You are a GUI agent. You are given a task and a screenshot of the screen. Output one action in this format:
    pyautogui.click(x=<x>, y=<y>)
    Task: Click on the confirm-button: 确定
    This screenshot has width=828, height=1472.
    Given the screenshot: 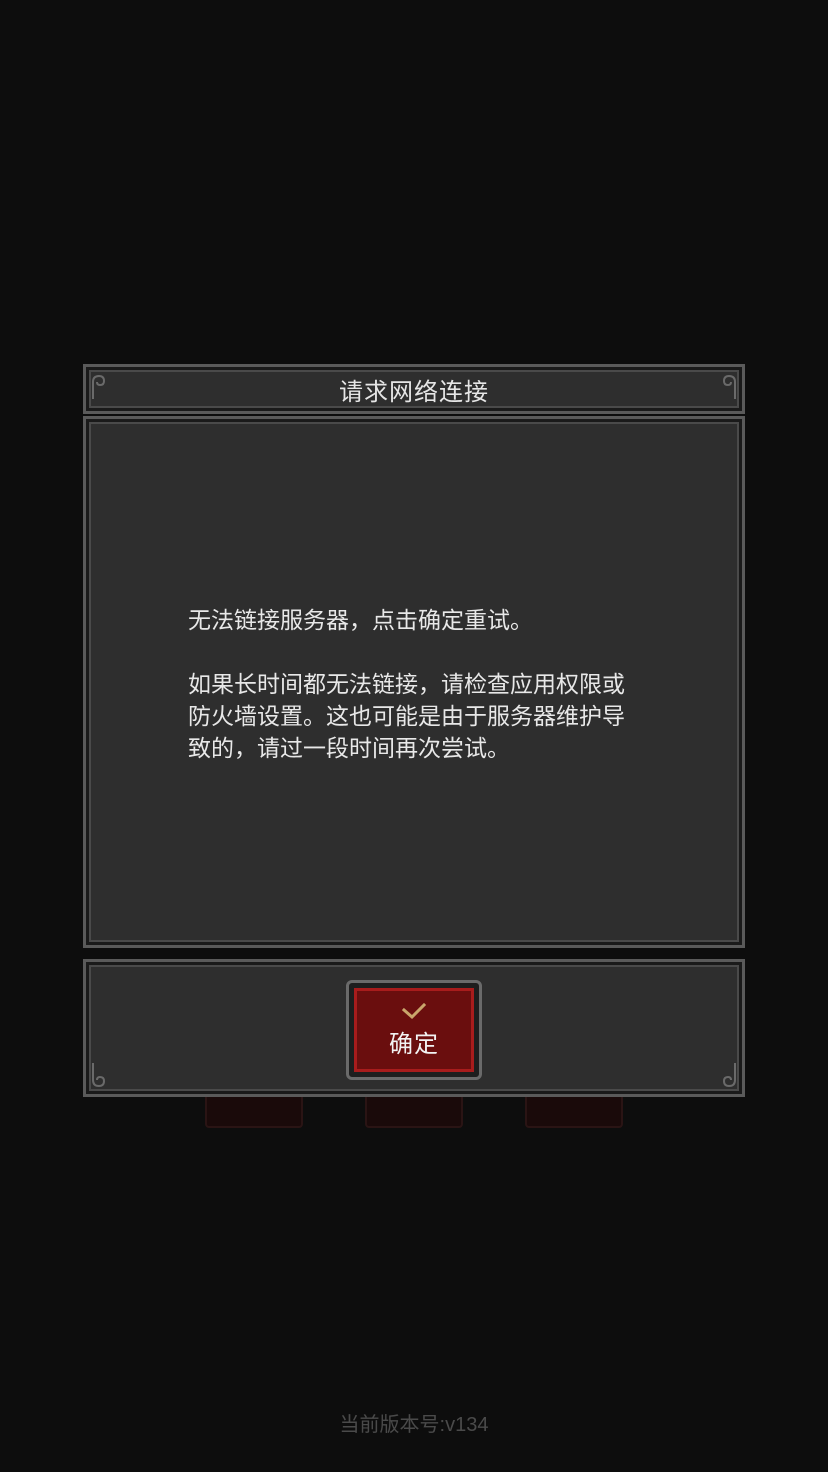 What is the action you would take?
    pyautogui.click(x=414, y=1030)
    